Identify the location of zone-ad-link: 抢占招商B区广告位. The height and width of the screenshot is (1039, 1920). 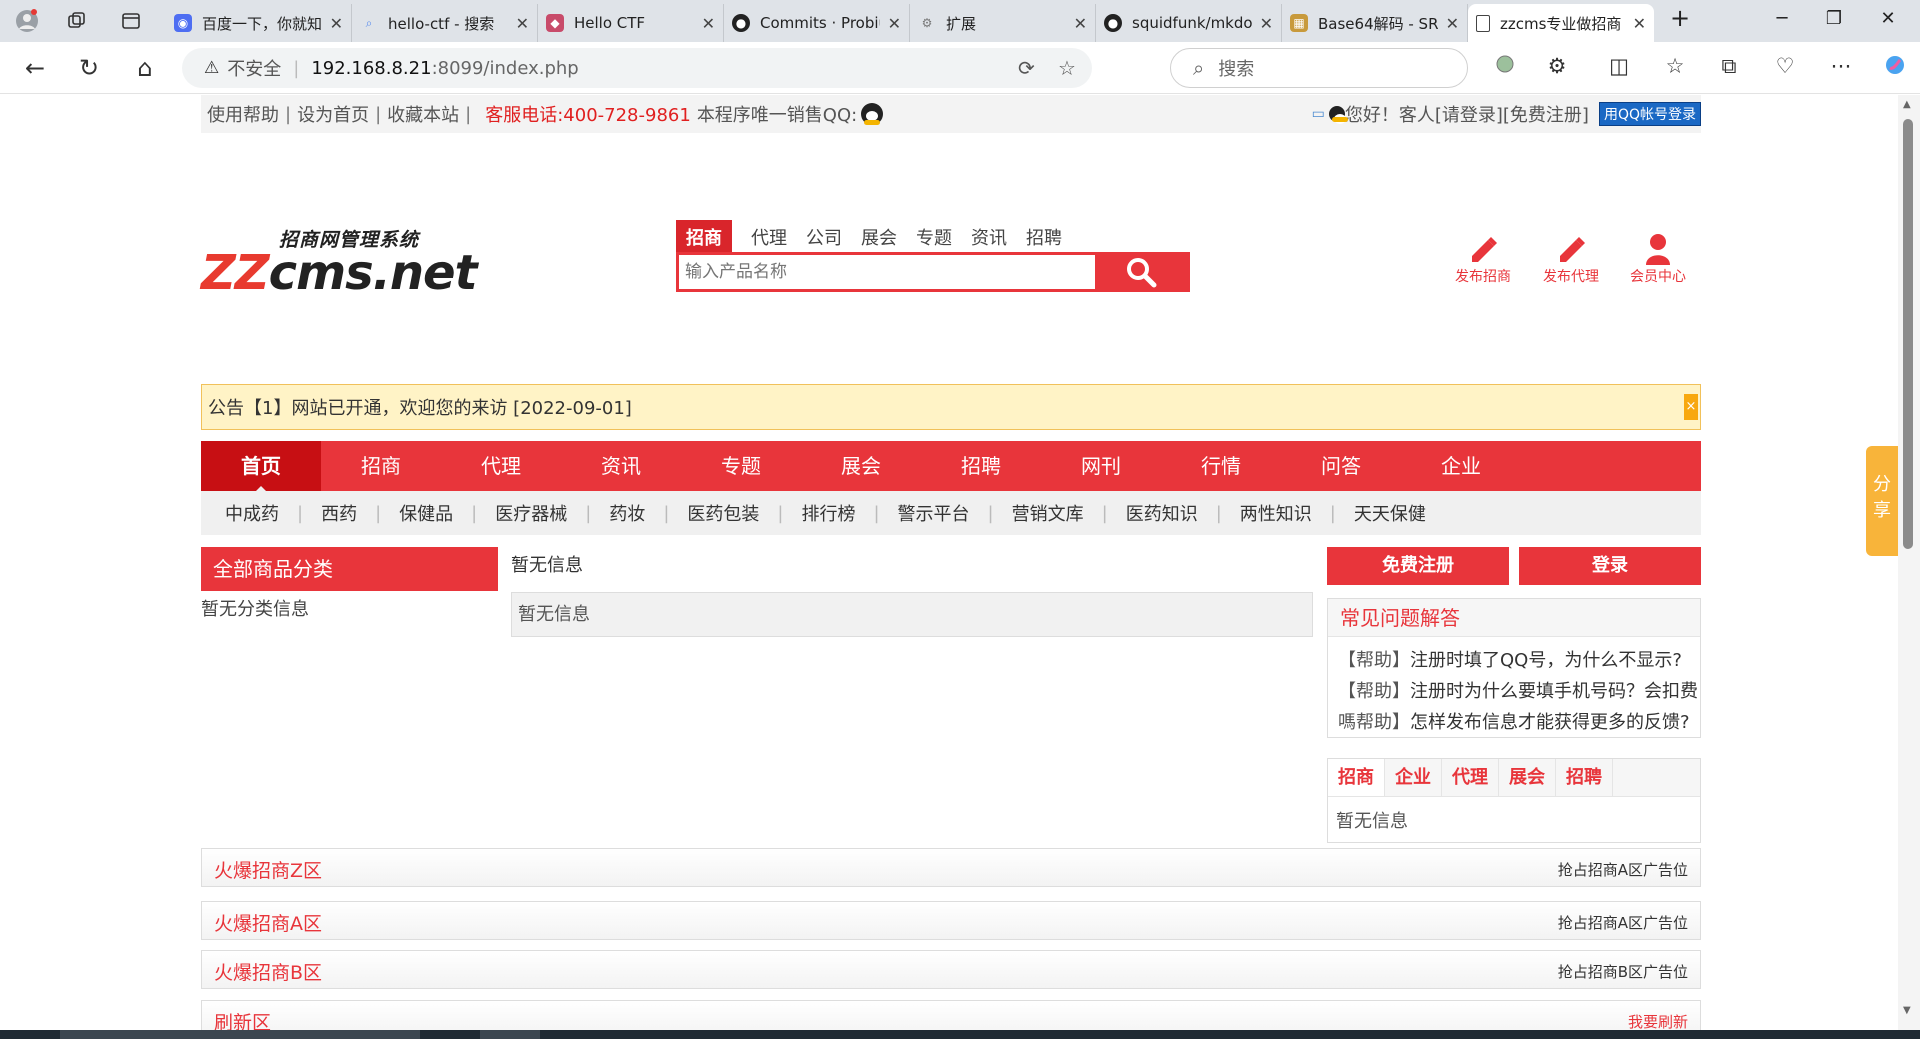
(1623, 971).